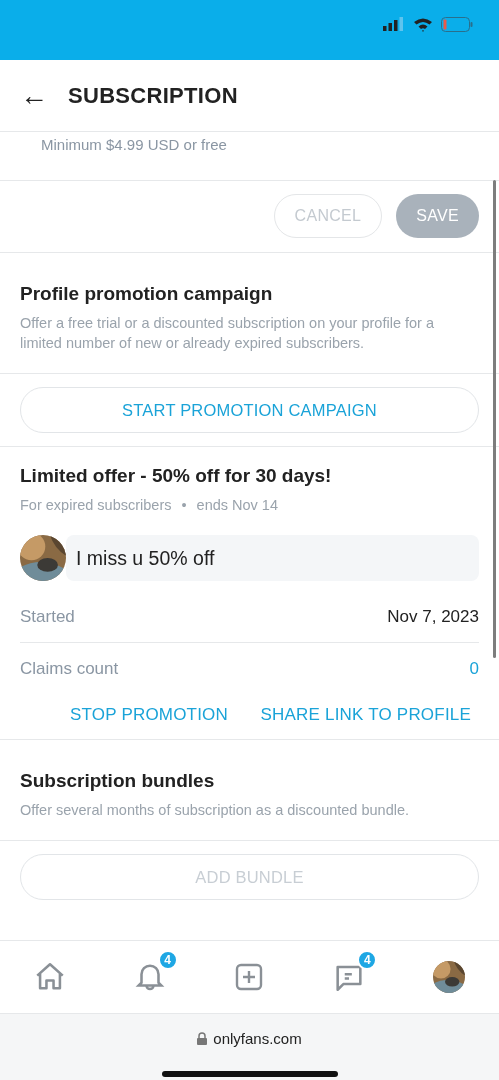 The image size is (499, 1080). What do you see at coordinates (134, 145) in the screenshot?
I see `price-hint: Minimum $4.99 USD or free` at bounding box center [134, 145].